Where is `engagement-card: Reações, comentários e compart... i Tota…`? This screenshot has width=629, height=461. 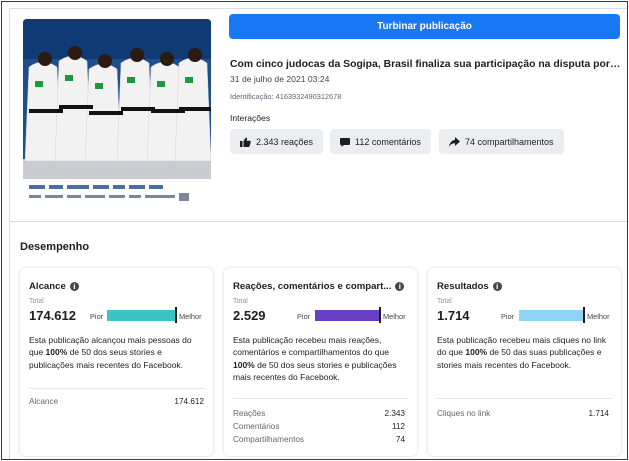 engagement-card: Reações, comentários e compart... i Tota… is located at coordinates (320, 362).